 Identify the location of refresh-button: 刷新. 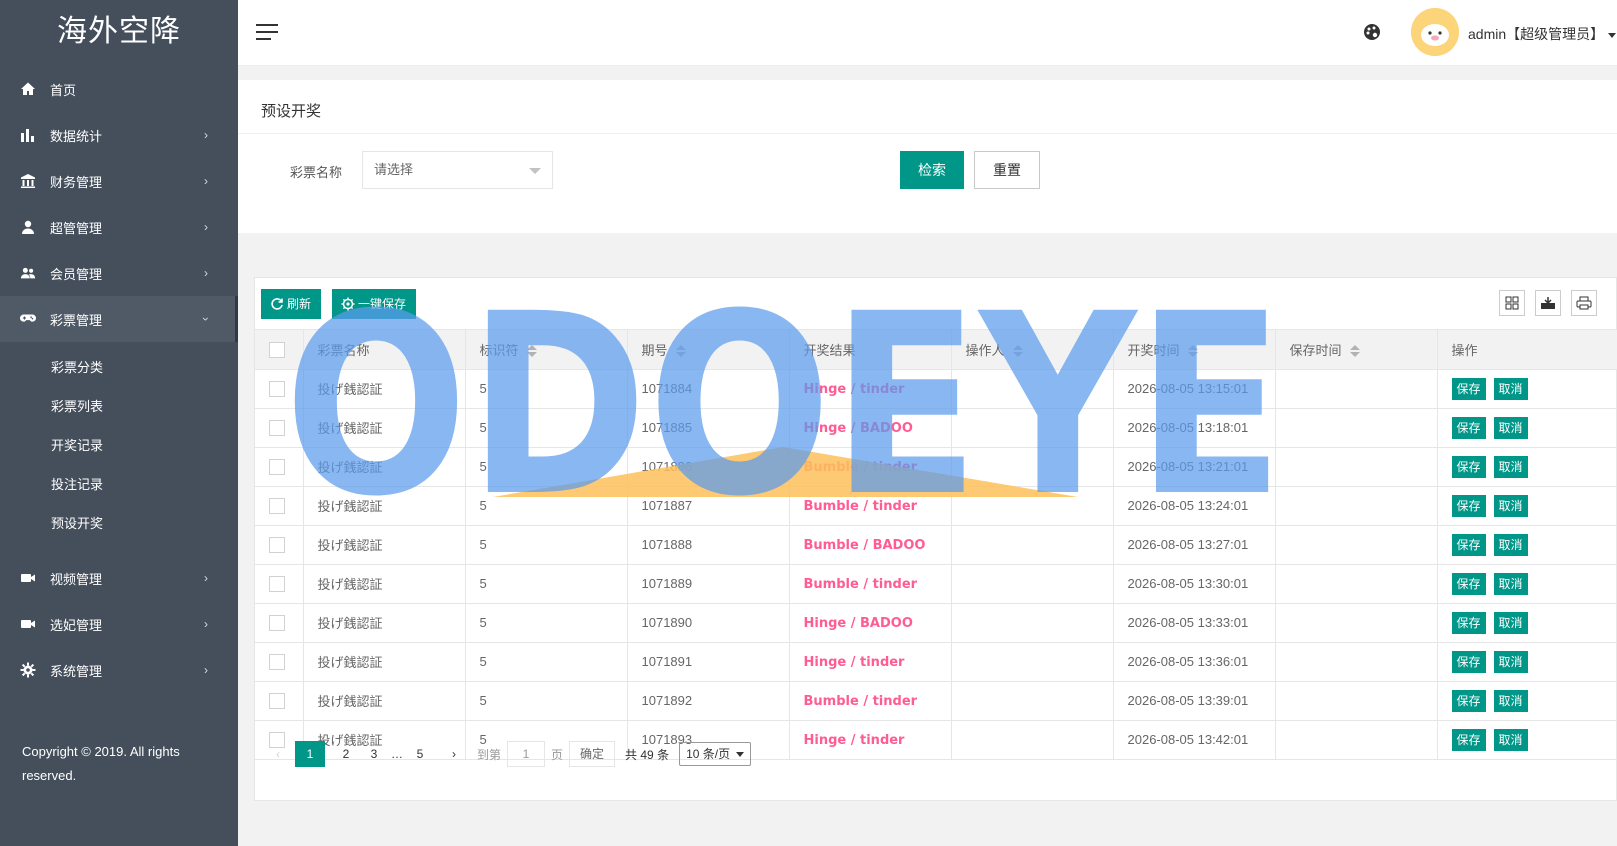
(291, 304).